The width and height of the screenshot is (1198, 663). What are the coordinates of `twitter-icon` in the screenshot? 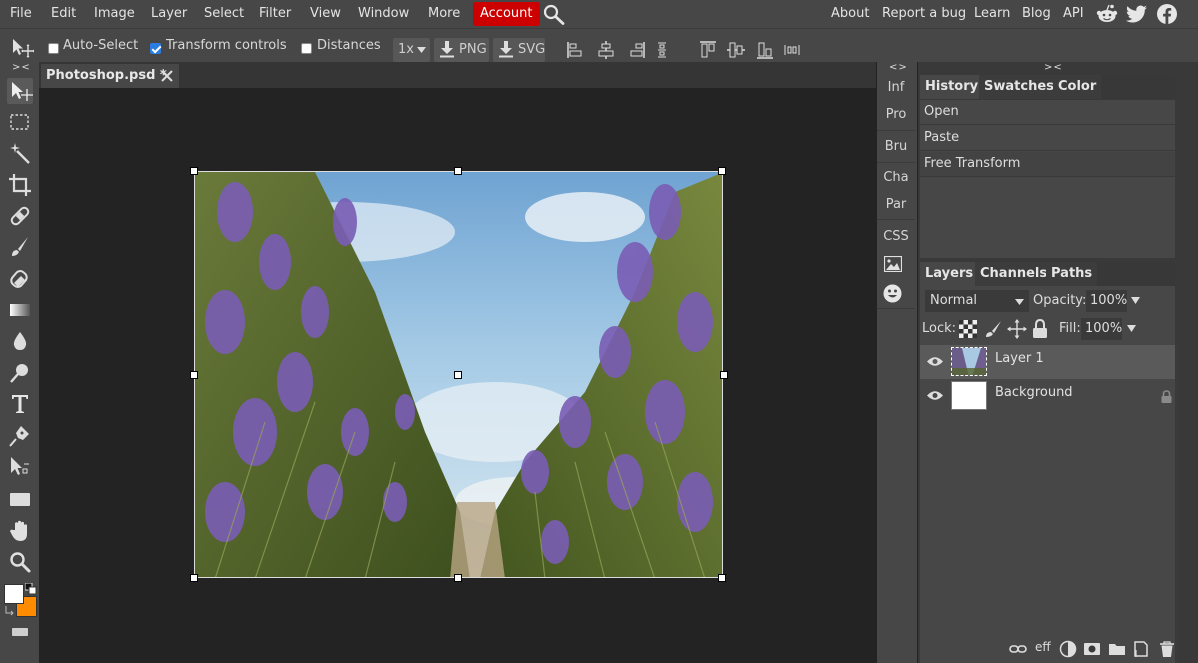 It's located at (1137, 14).